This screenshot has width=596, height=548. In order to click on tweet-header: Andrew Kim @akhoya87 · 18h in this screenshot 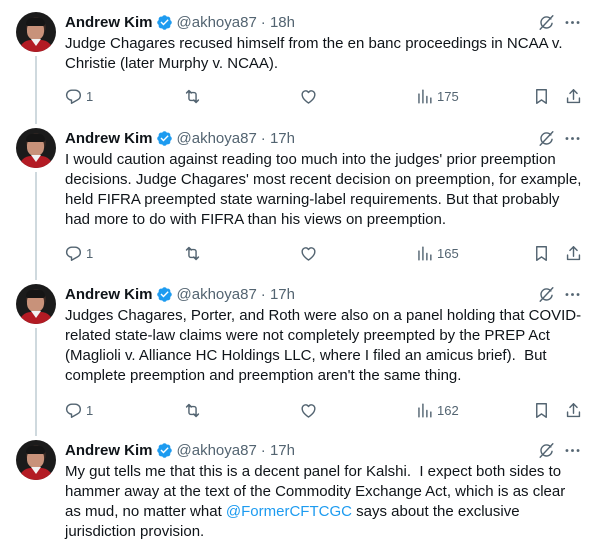, I will do `click(180, 22)`.